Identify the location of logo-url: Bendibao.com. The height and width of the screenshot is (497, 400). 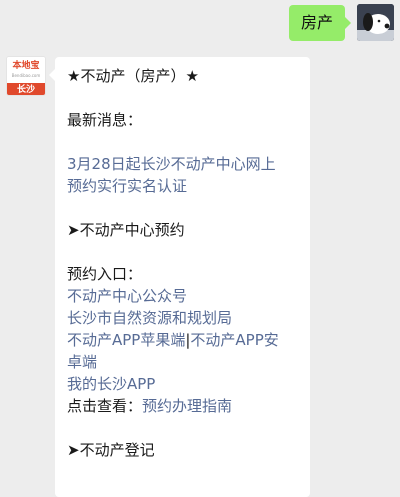
(26, 75).